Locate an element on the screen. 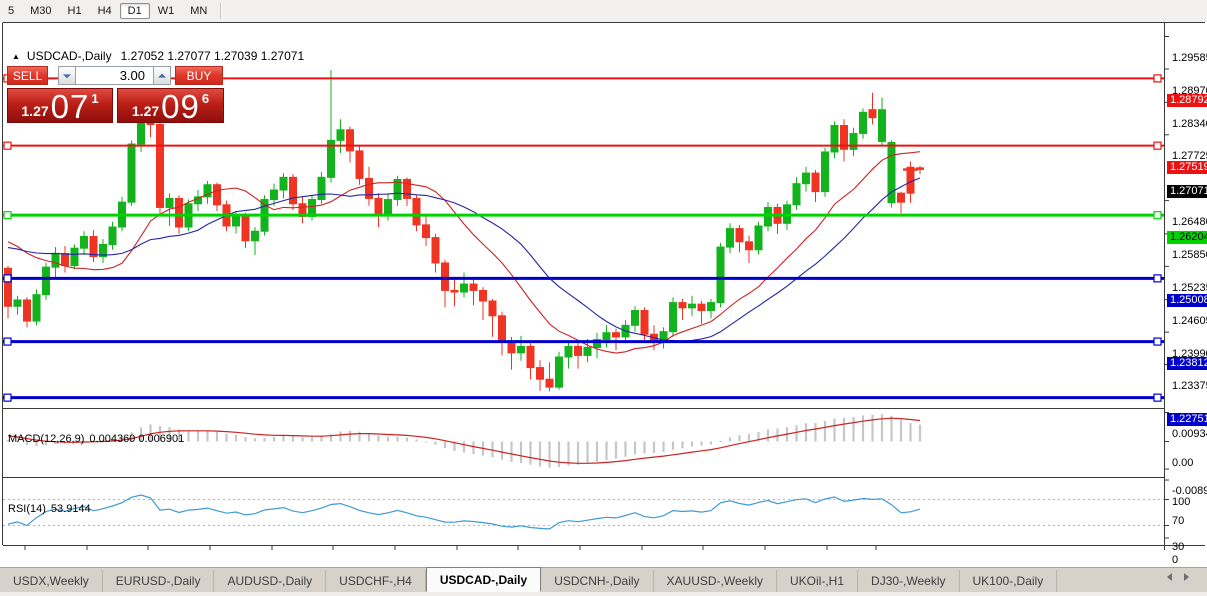 The height and width of the screenshot is (596, 1207). tab-usdcnh-daily: USDCNH-,Daily is located at coordinates (597, 581).